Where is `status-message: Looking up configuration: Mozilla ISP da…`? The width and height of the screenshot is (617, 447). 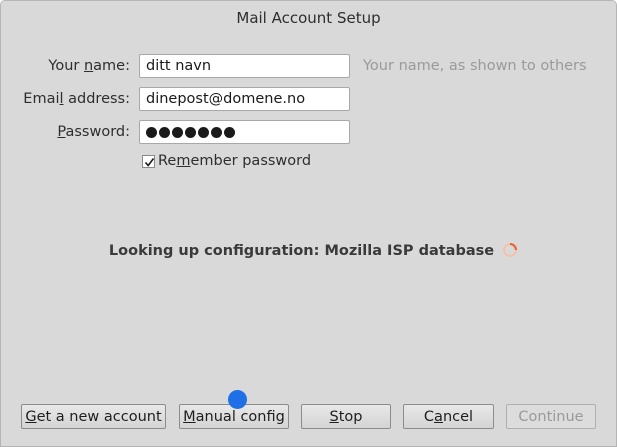
status-message: Looking up configuration: Mozilla ISP da… is located at coordinates (301, 251).